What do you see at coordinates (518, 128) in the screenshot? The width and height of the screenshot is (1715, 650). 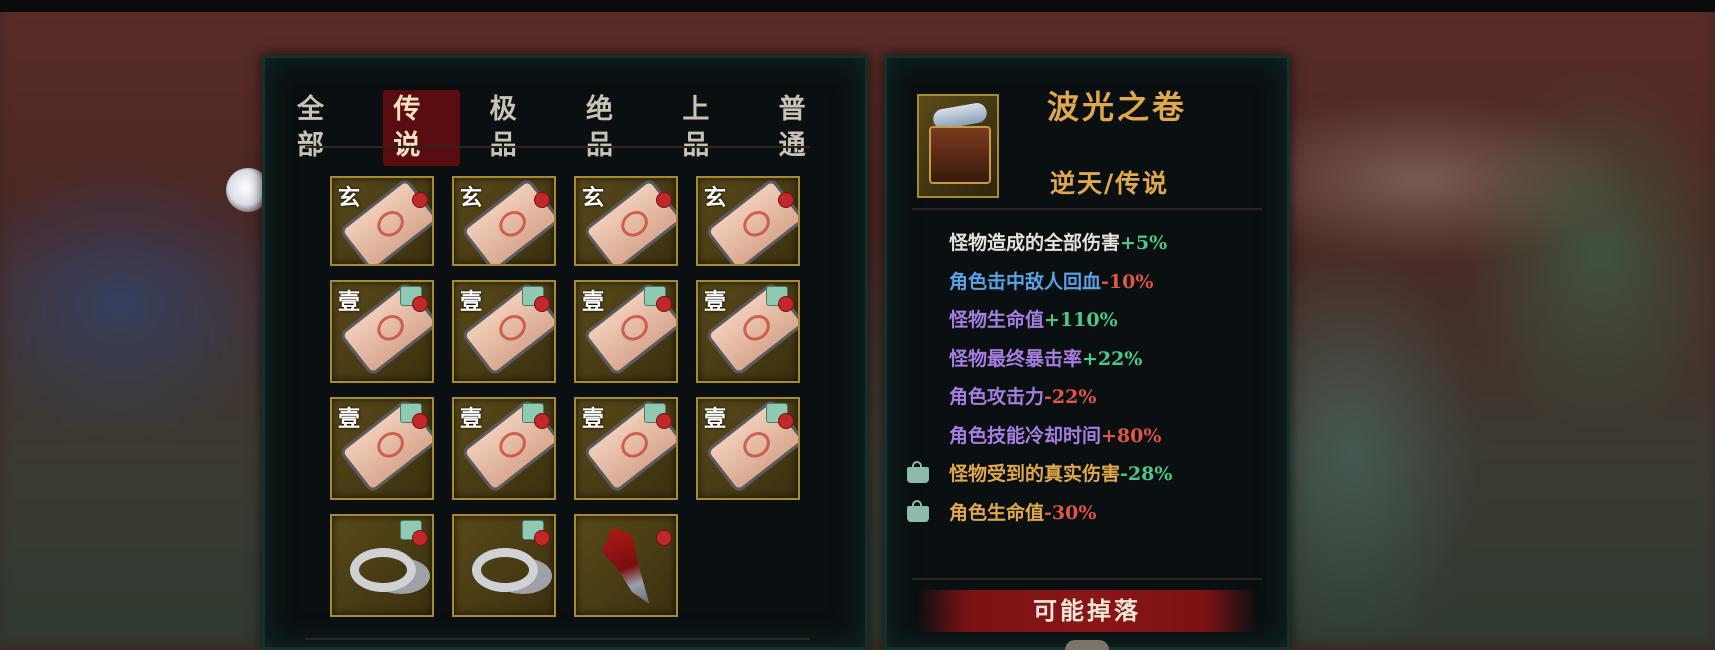 I see `tab-supreme: 极品` at bounding box center [518, 128].